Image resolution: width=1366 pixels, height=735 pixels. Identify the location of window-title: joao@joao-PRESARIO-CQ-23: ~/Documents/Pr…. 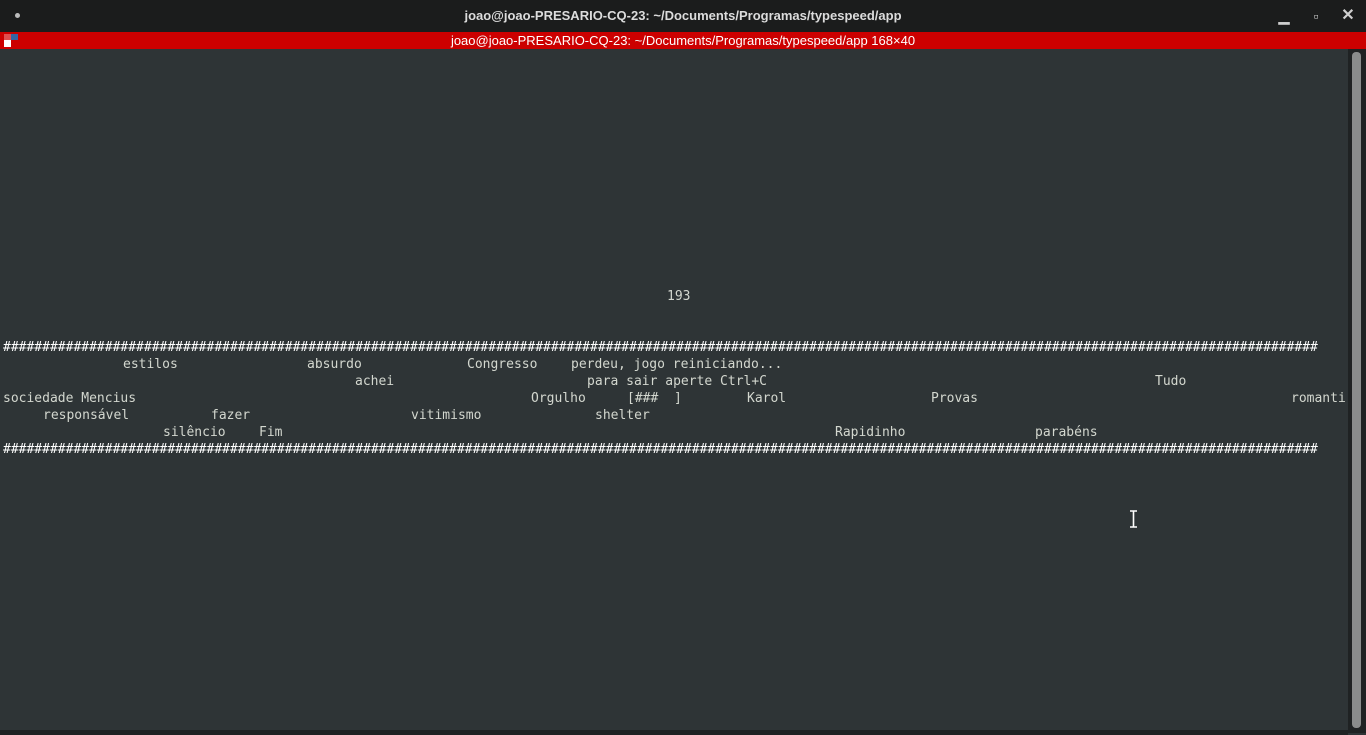
(683, 15).